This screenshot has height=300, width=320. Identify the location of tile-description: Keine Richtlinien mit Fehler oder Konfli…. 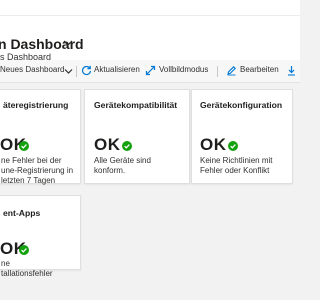
(236, 165).